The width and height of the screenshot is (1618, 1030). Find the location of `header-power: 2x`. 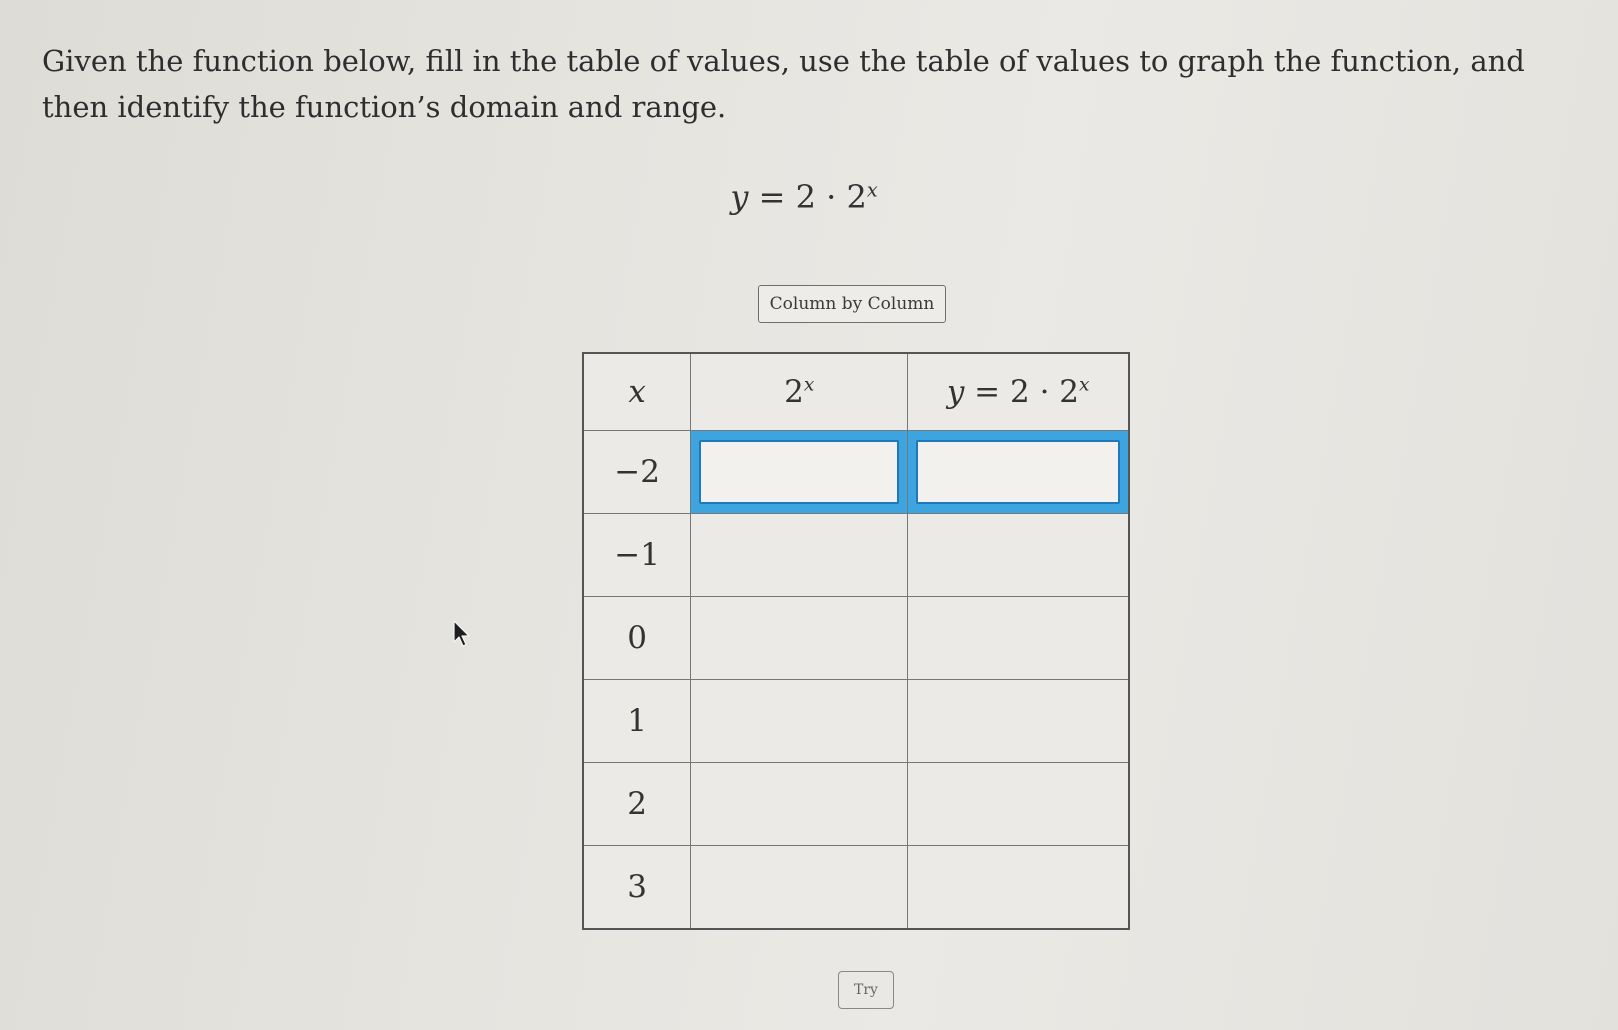

header-power: 2x is located at coordinates (799, 391).